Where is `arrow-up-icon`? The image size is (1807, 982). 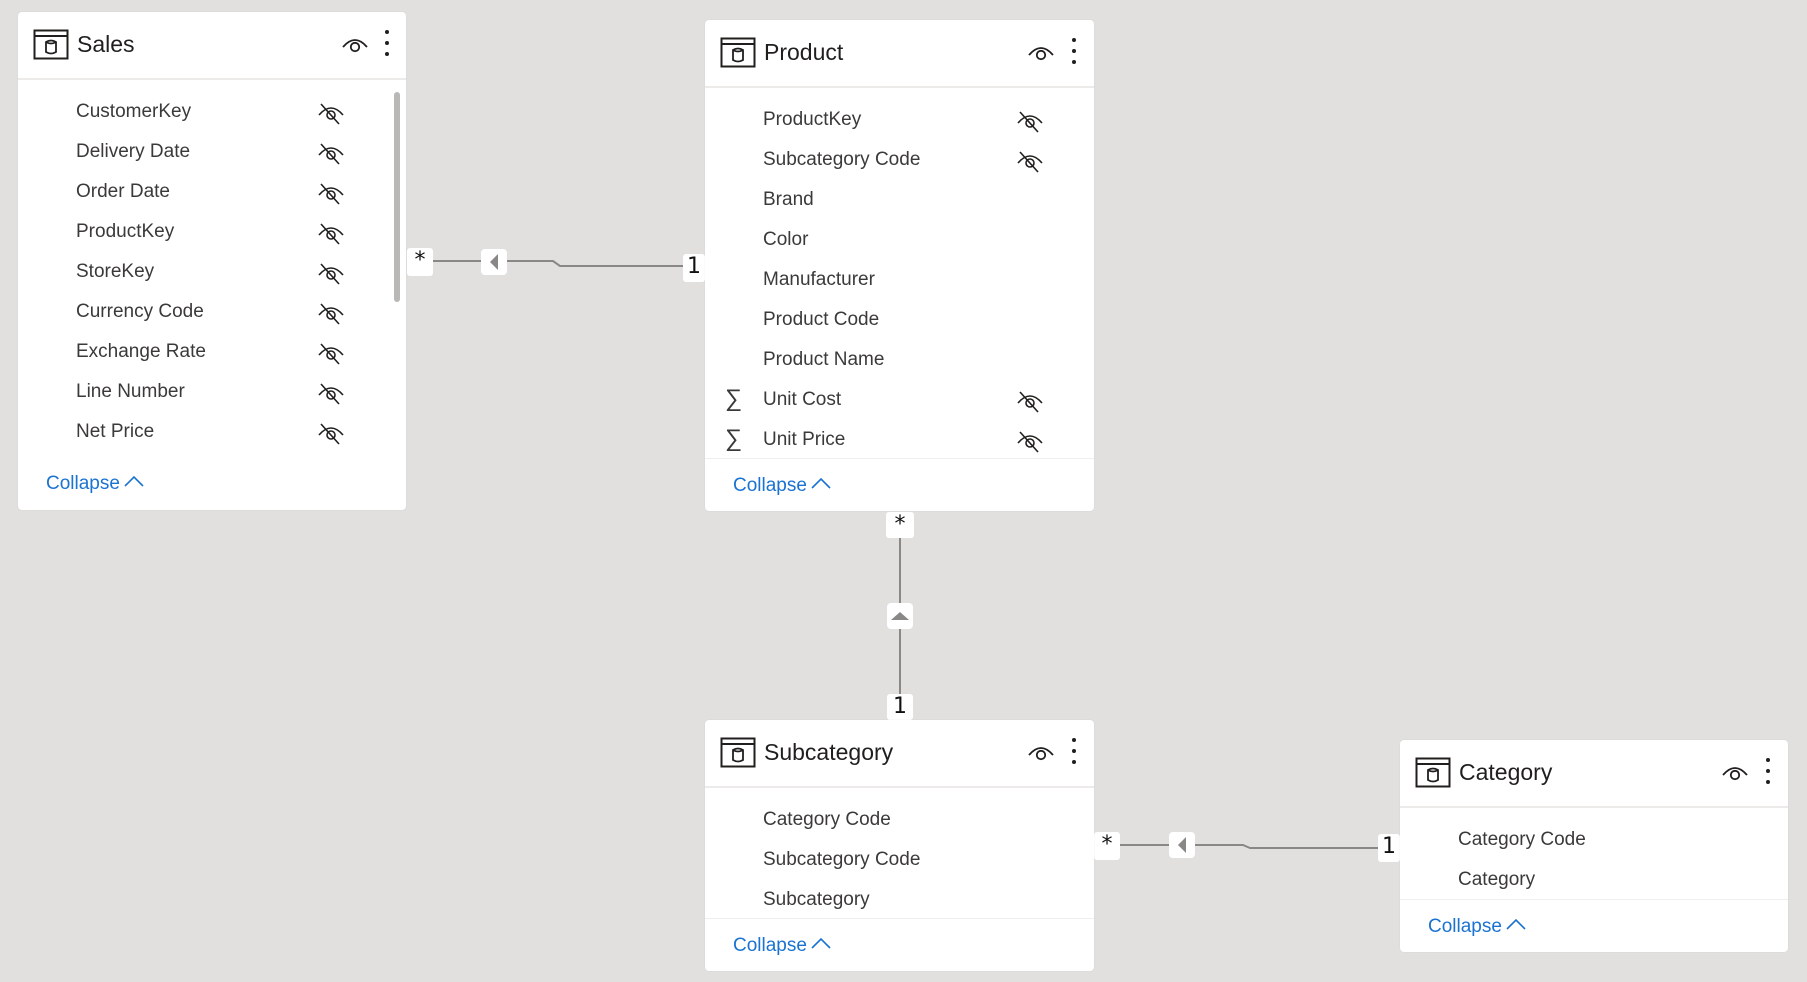 arrow-up-icon is located at coordinates (900, 616).